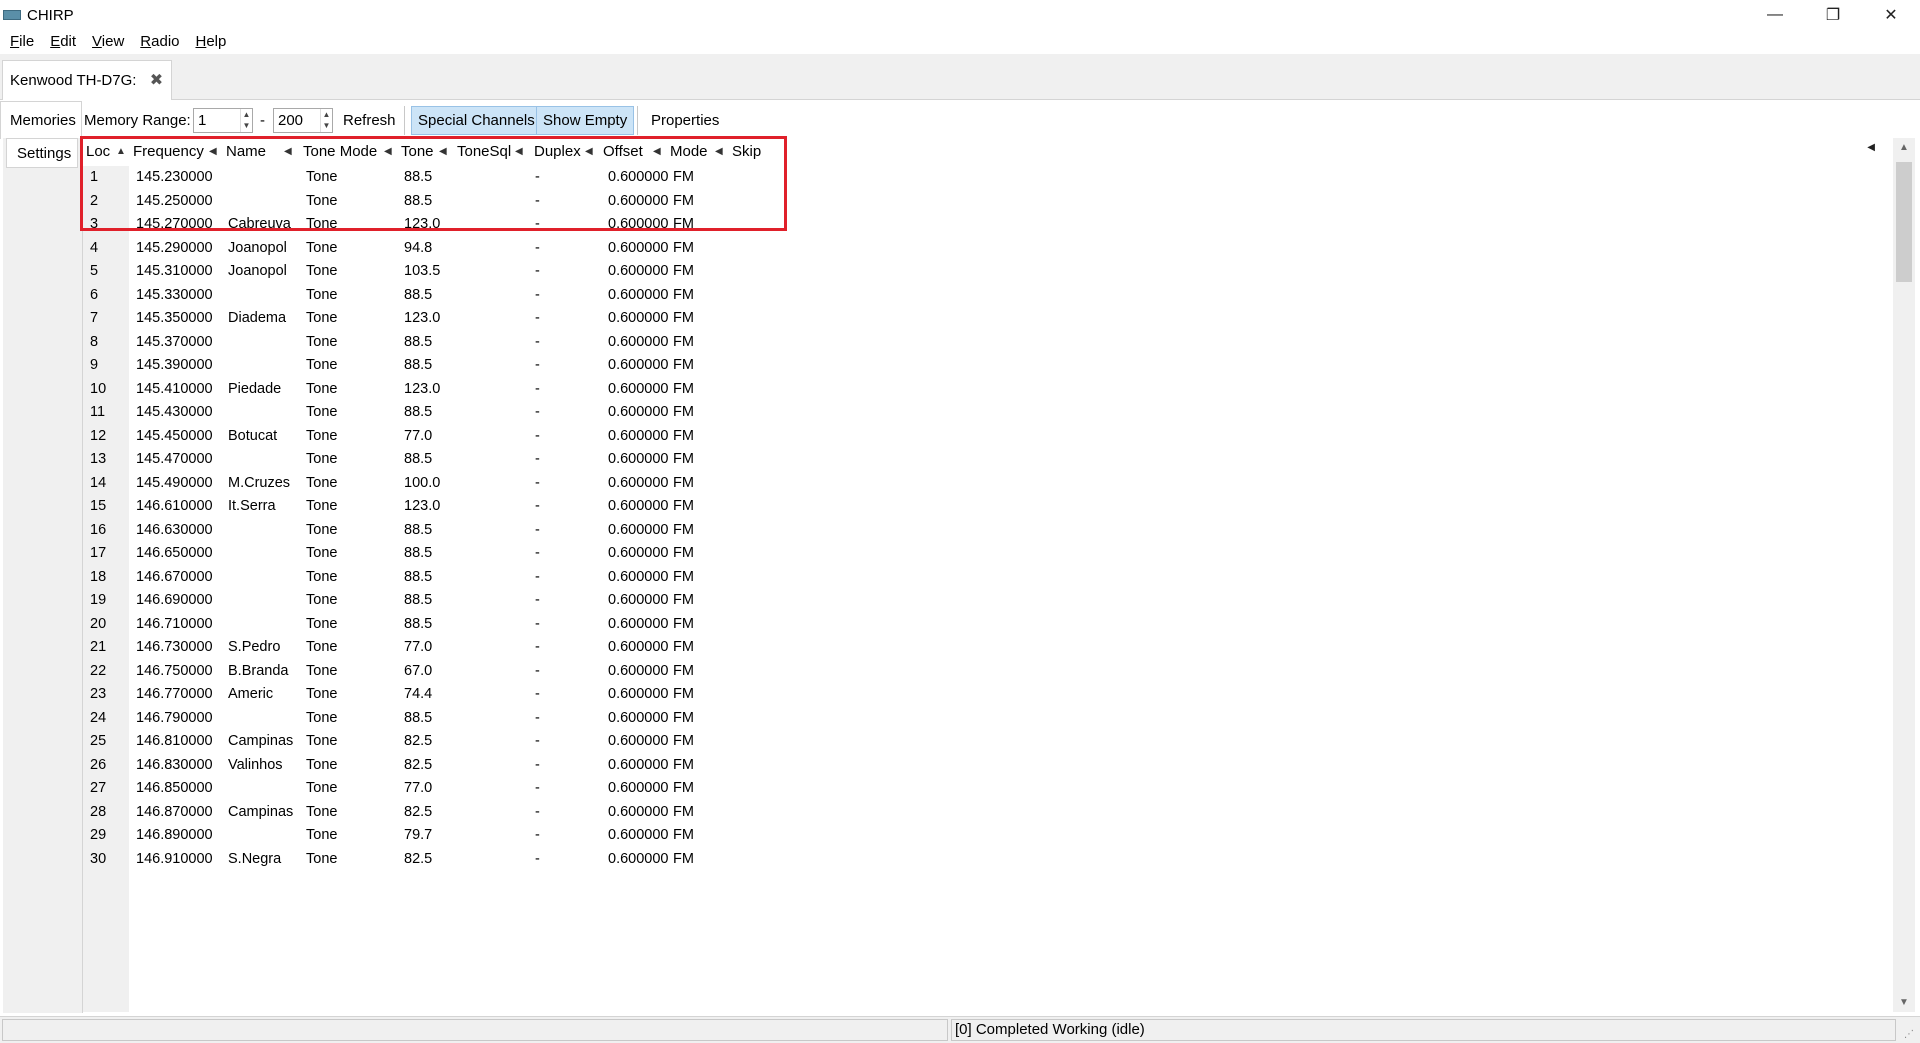 Image resolution: width=1920 pixels, height=1043 pixels. Describe the element at coordinates (252, 507) in the screenshot. I see `cell-name: It.Serra` at that location.